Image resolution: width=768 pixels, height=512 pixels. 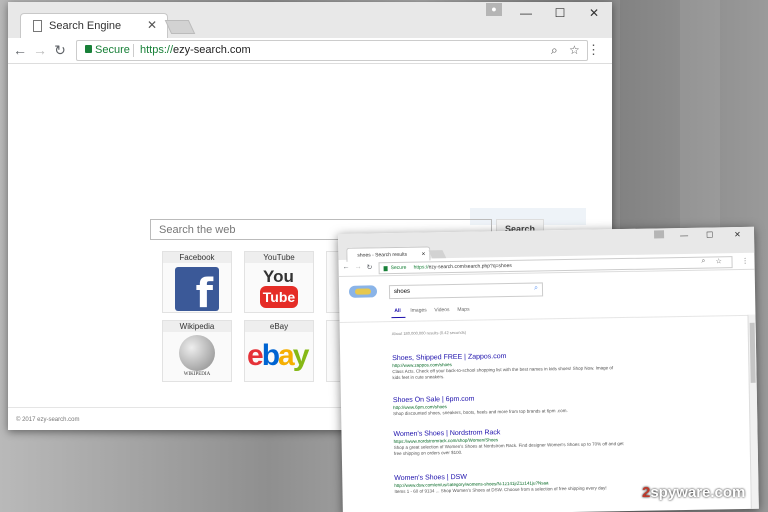 What do you see at coordinates (332, 50) in the screenshot?
I see `address-bar: Secure https://ezy-search.com ⌕ ☆` at bounding box center [332, 50].